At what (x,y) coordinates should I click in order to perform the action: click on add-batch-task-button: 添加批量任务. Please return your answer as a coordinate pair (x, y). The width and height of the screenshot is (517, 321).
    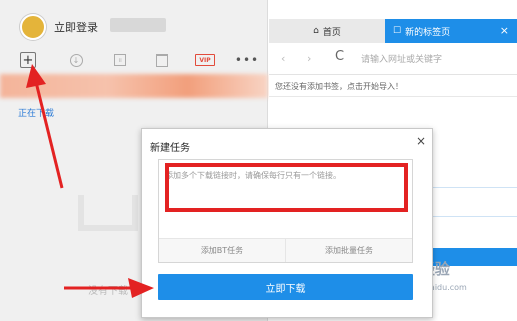
    Looking at the image, I should click on (348, 250).